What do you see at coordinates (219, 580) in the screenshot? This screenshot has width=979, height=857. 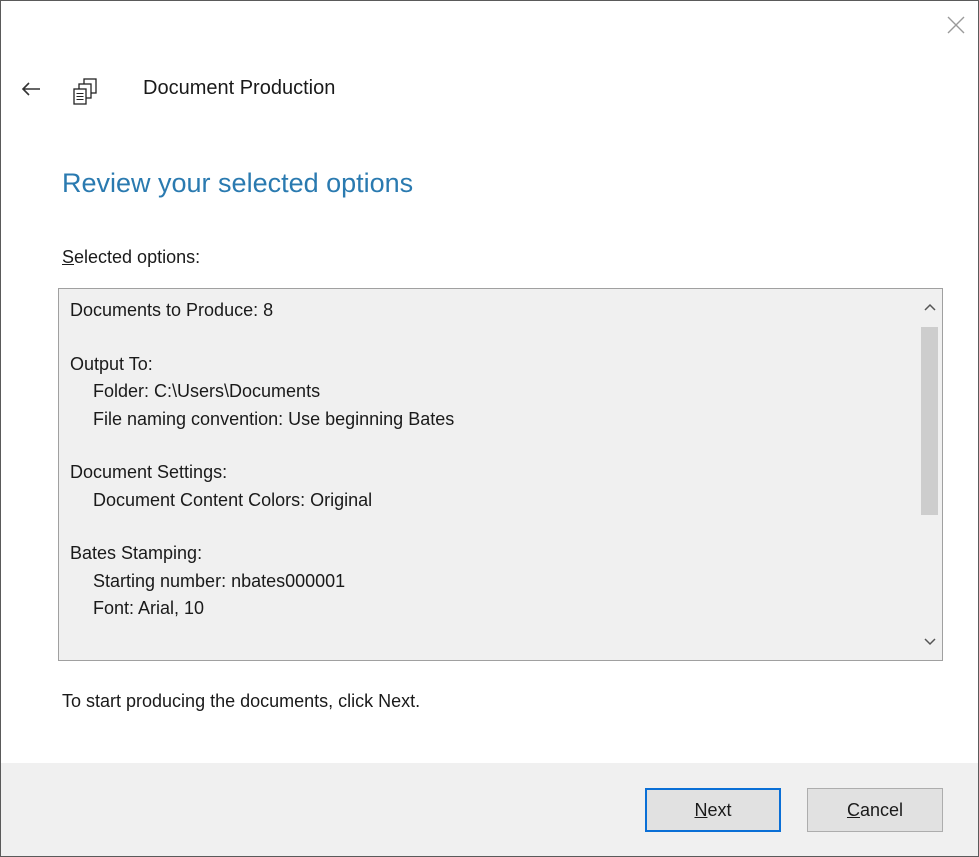 I see `bates-starting-number: Starting number: nbates000001` at bounding box center [219, 580].